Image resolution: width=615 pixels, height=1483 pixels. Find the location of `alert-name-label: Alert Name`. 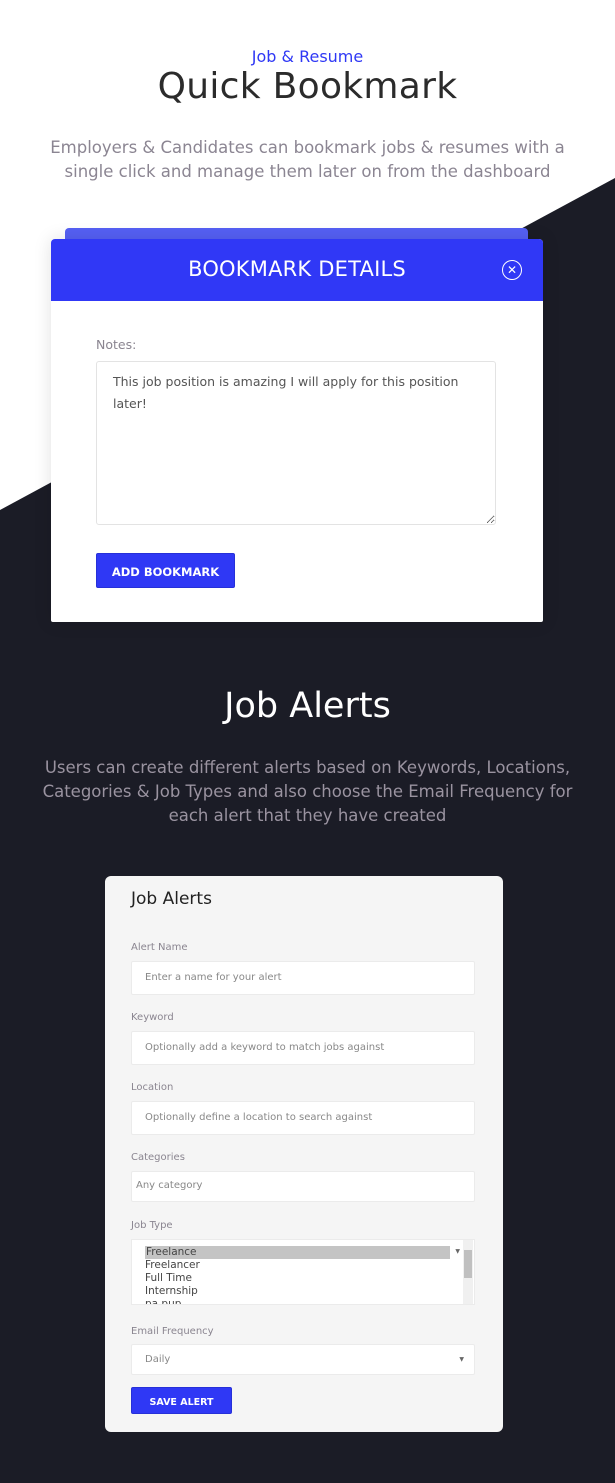

alert-name-label: Alert Name is located at coordinates (159, 947).